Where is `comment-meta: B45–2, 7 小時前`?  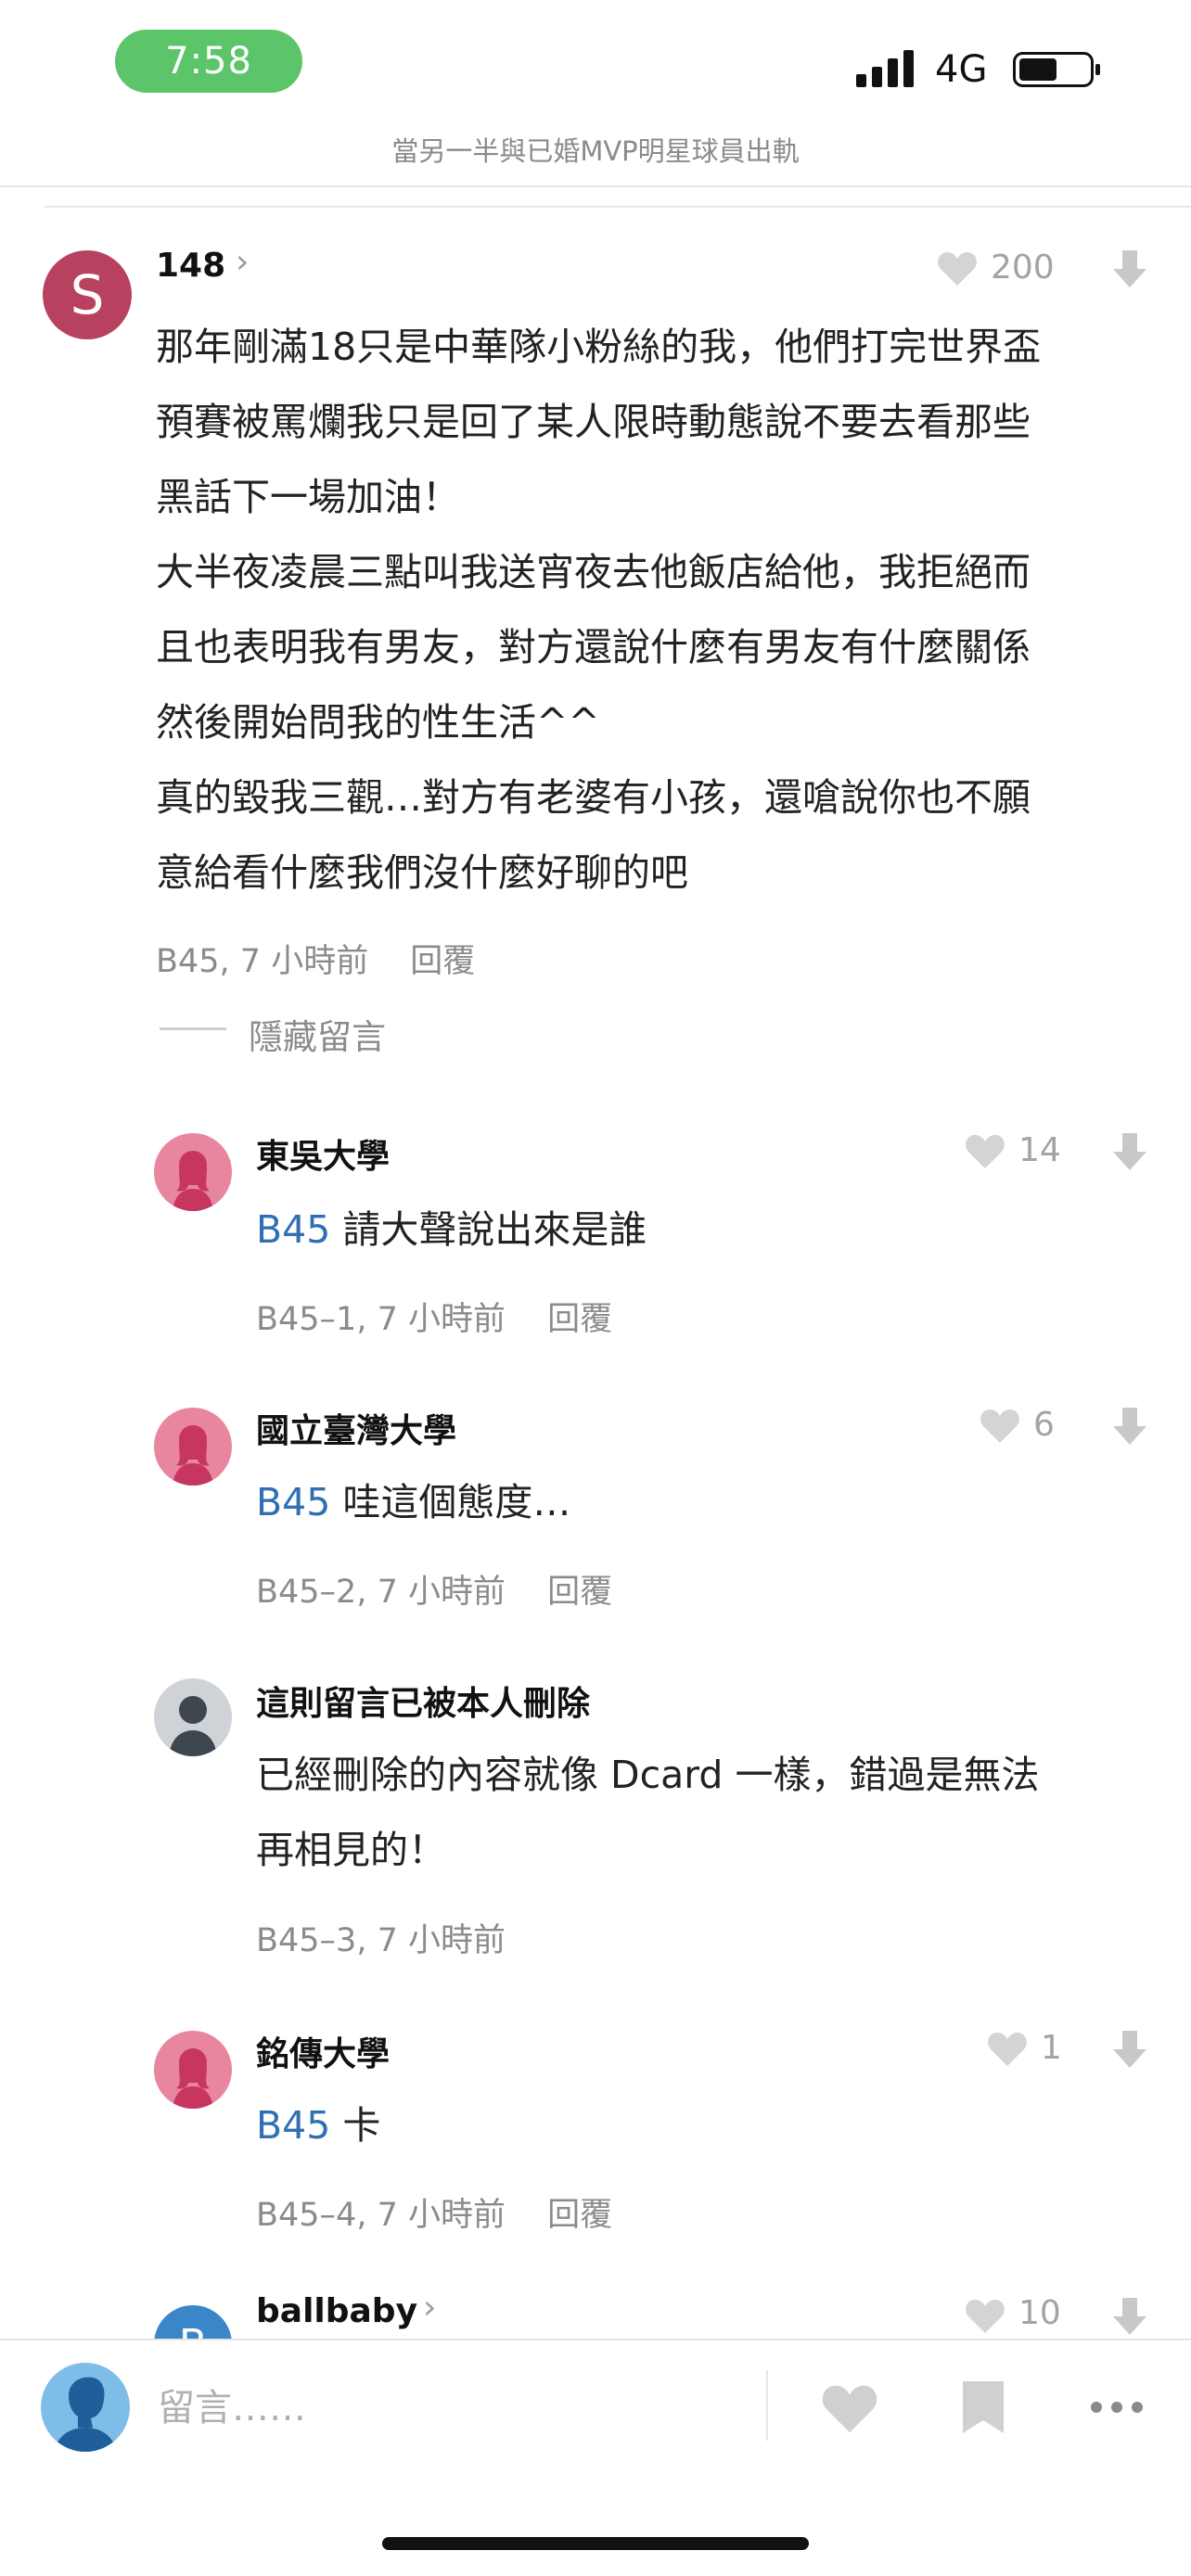
comment-meta: B45–2, 7 小時前 is located at coordinates (381, 1592).